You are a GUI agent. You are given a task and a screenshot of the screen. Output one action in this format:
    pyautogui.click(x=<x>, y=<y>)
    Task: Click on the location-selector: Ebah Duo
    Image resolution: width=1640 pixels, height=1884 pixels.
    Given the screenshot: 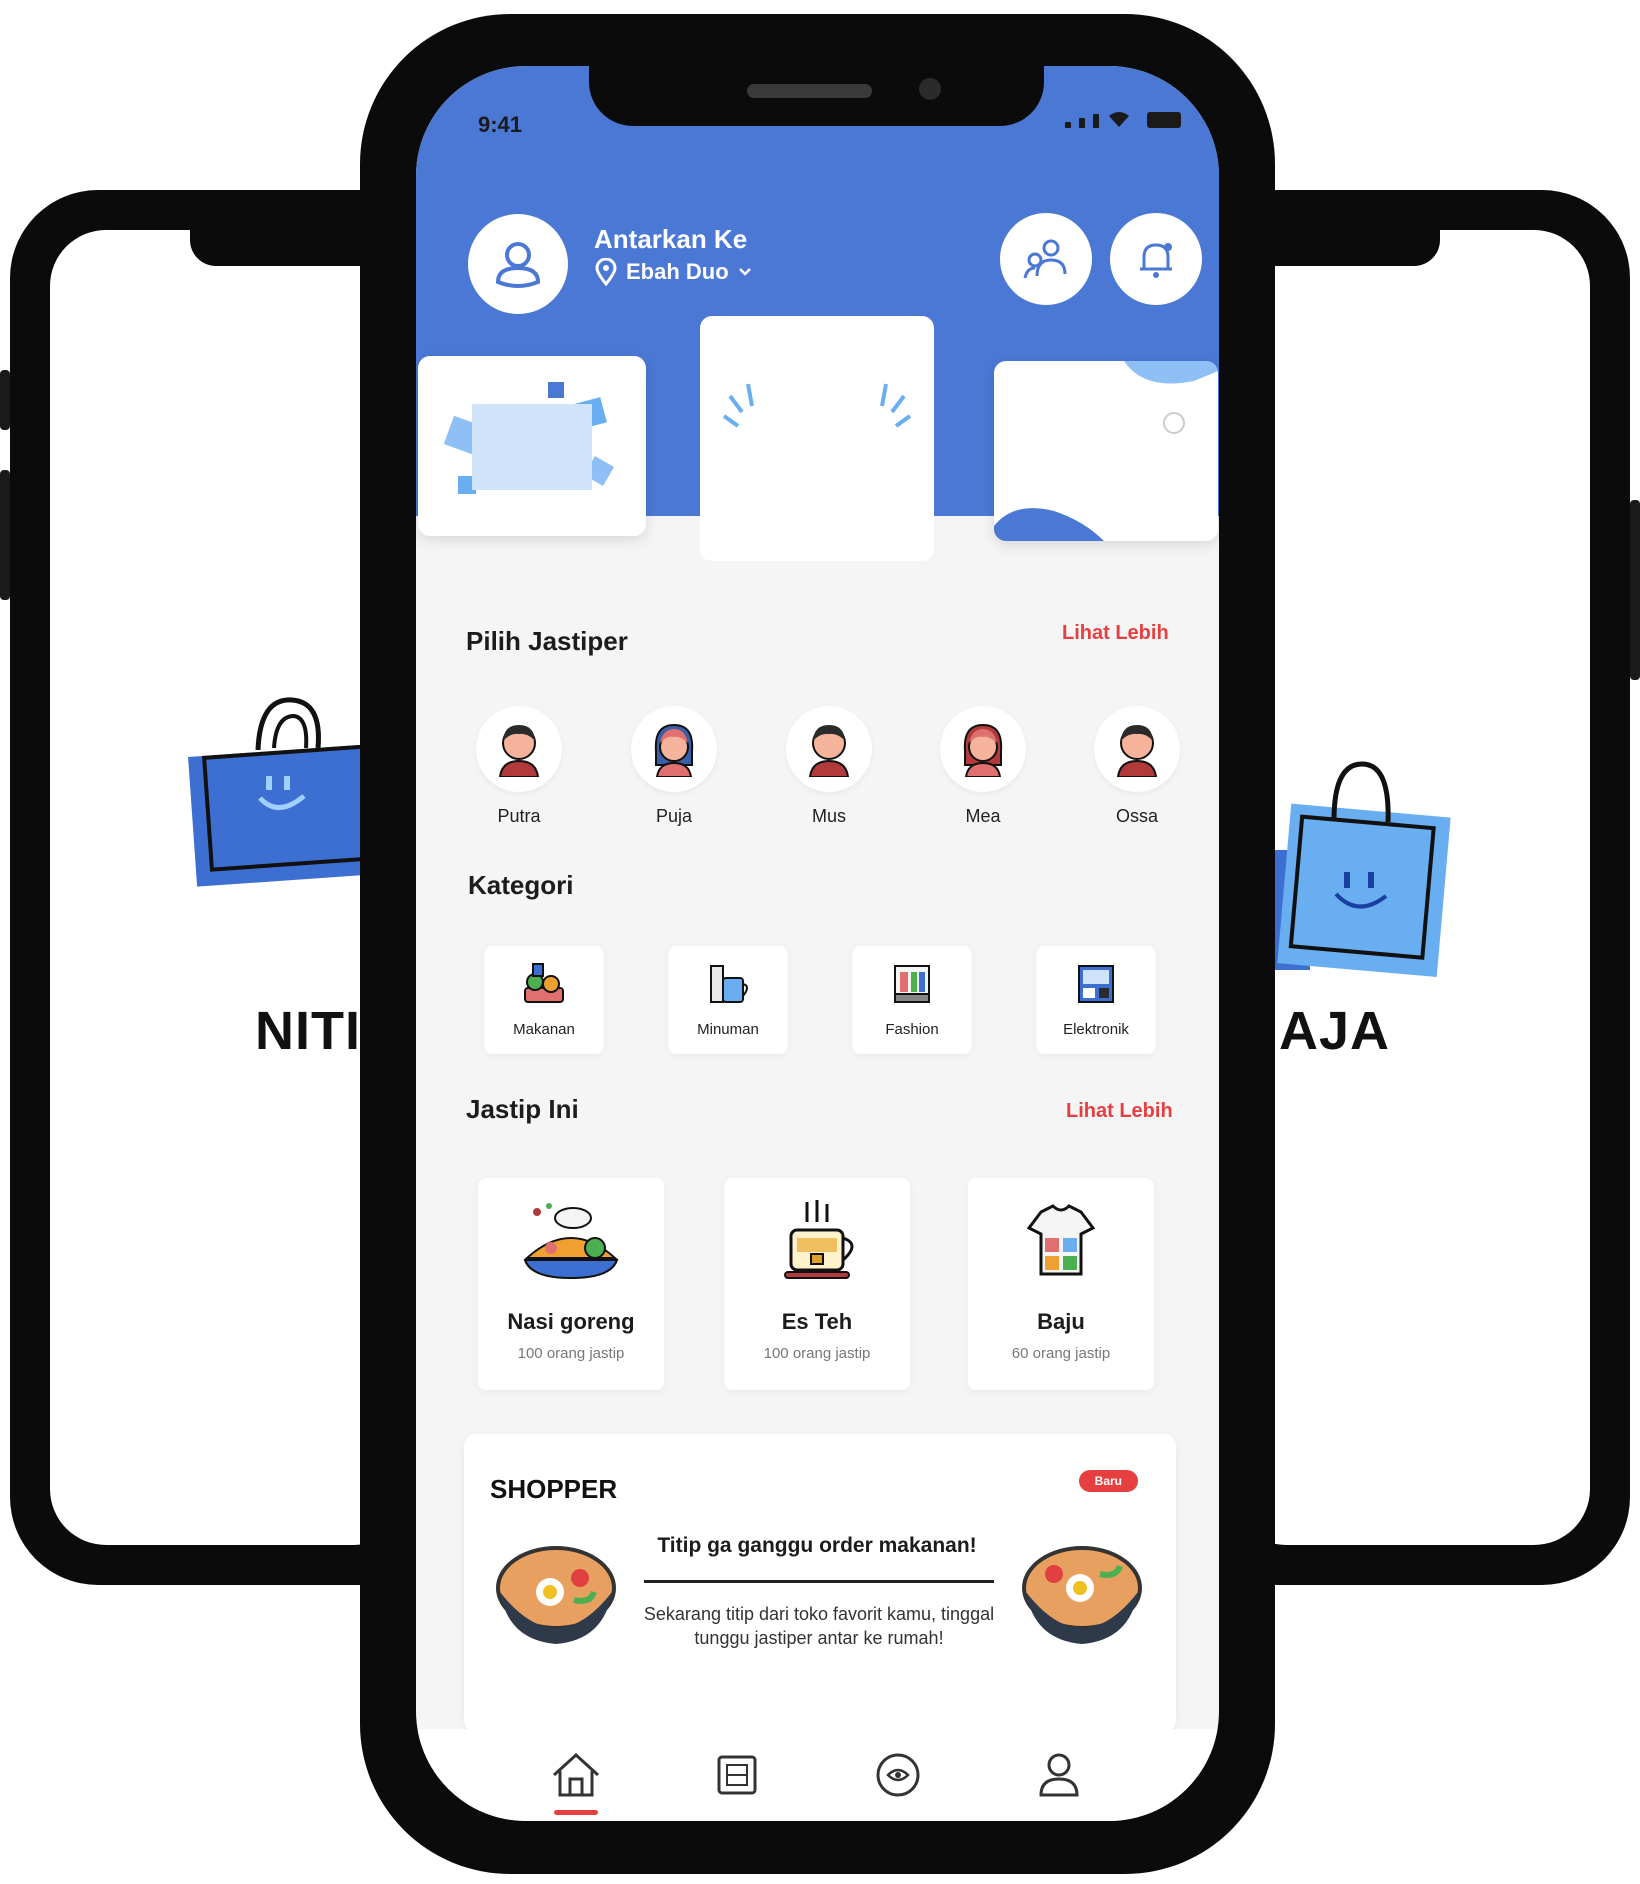 What is the action you would take?
    pyautogui.click(x=673, y=272)
    